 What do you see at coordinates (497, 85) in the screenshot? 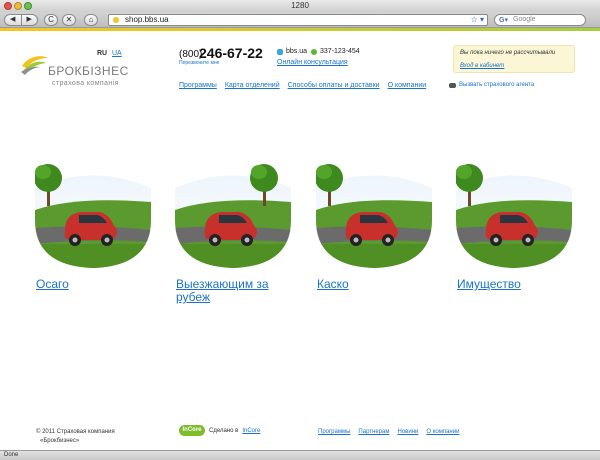
I see `call-agent-label: Вызвать страхового агента` at bounding box center [497, 85].